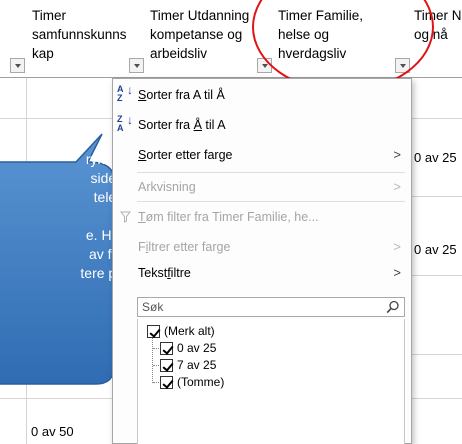 The image size is (462, 444). I want to click on menu-item-filter-by-color: Filtrer etter farge >, so click(262, 247).